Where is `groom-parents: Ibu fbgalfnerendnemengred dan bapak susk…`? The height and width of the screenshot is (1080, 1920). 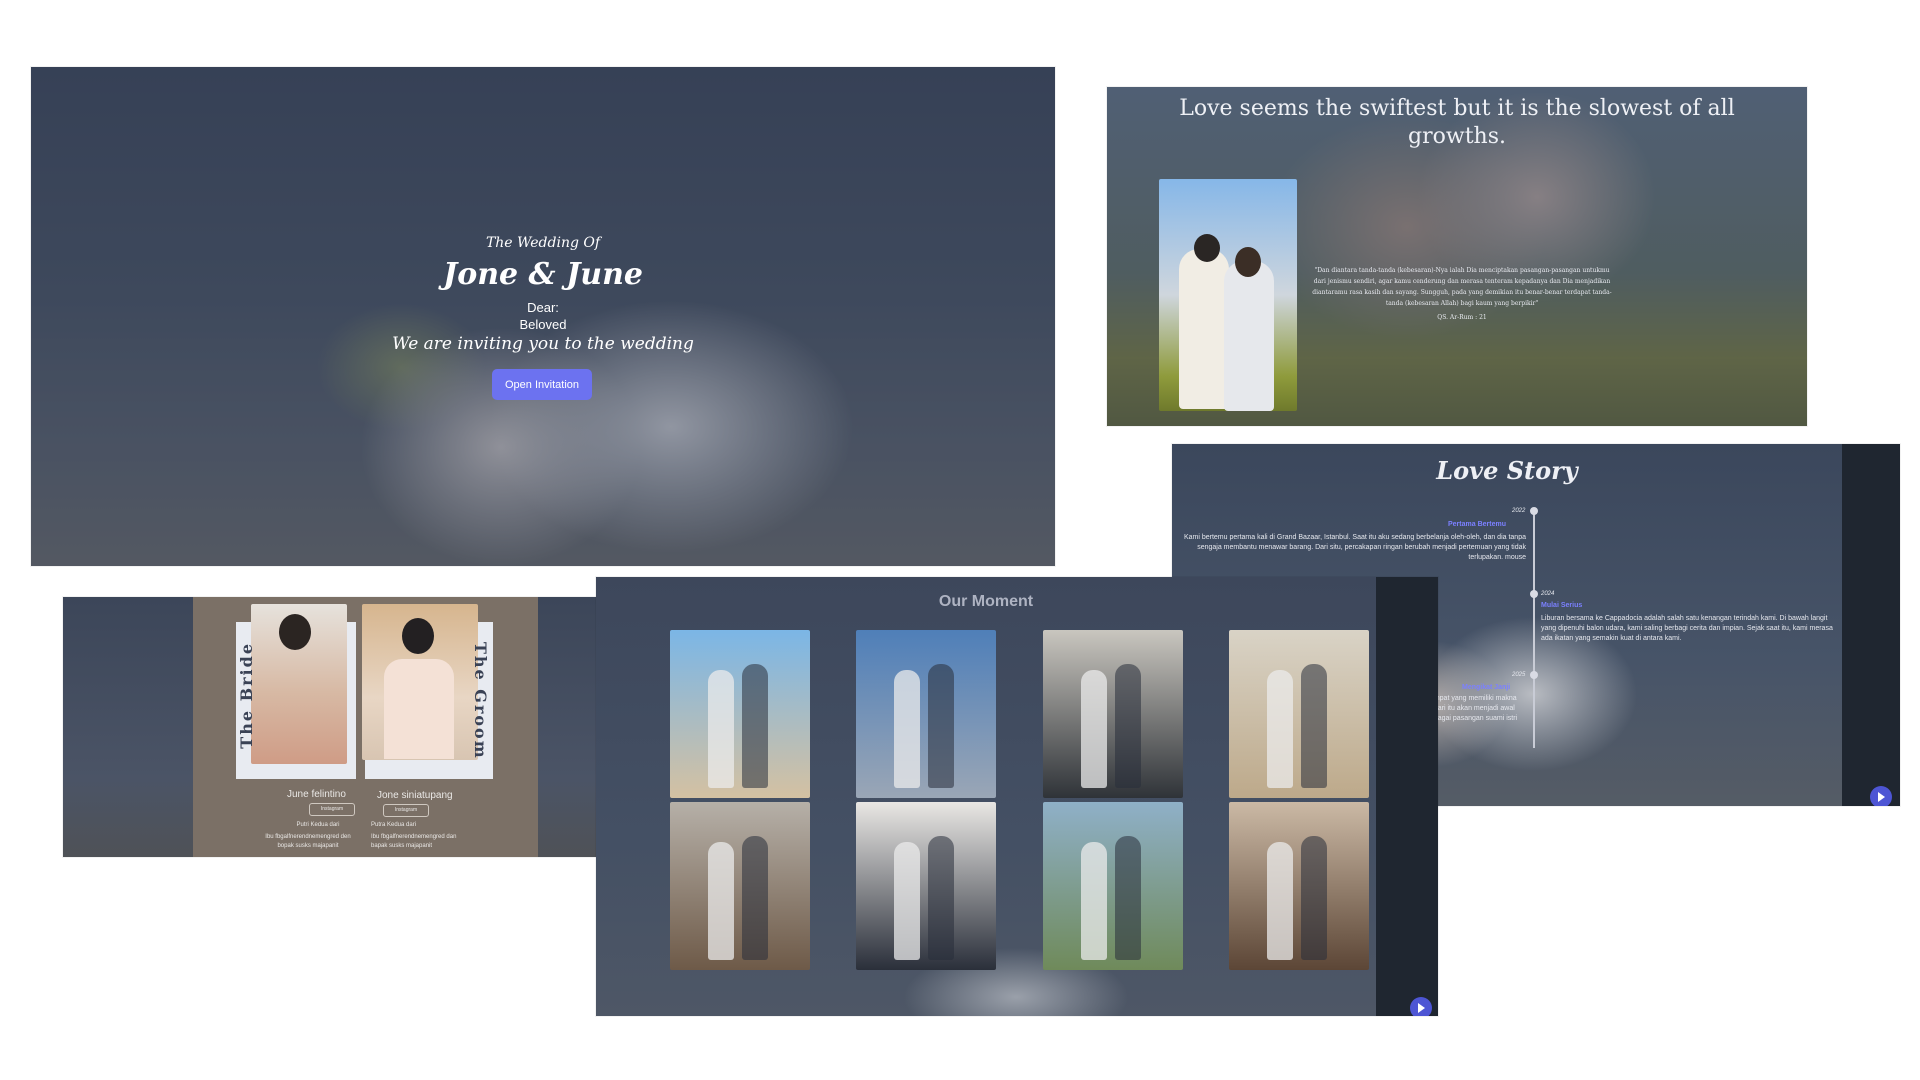
groom-parents: Ibu fbgalfnerendnemengred dan bapak susk… is located at coordinates (414, 841).